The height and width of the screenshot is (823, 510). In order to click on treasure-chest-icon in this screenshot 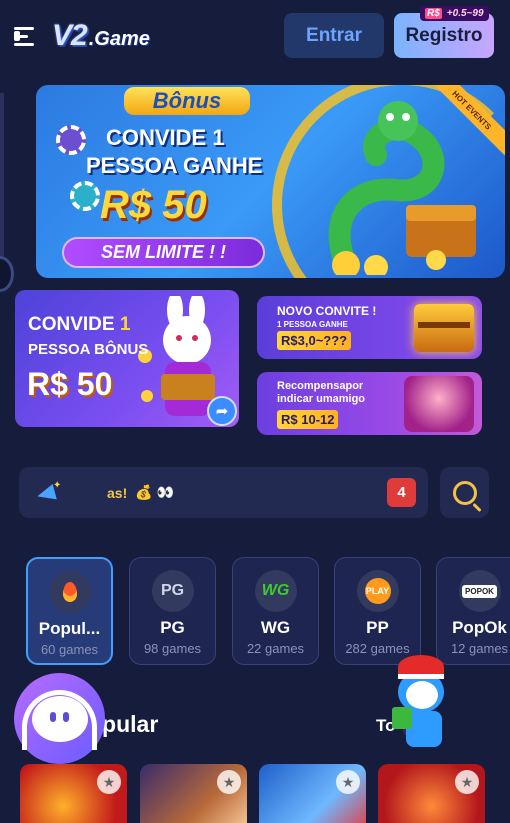, I will do `click(444, 328)`.